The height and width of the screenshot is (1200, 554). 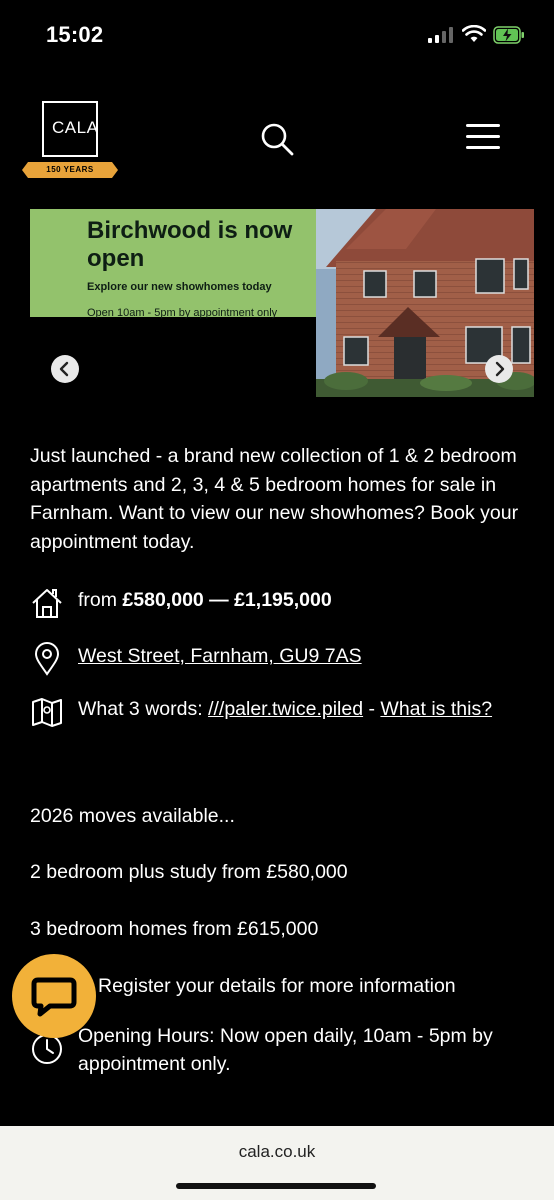 I want to click on chevron-right-icon, so click(x=500, y=369).